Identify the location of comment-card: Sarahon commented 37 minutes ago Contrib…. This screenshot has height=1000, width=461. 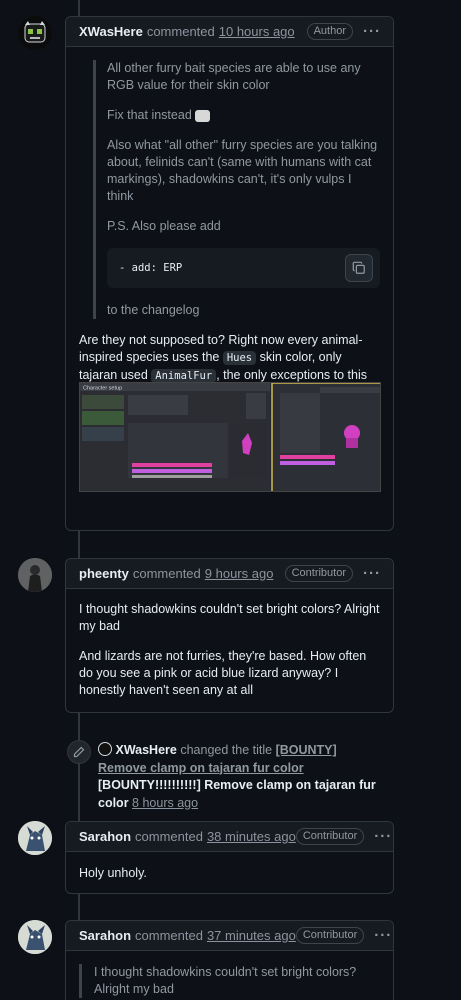
(229, 960).